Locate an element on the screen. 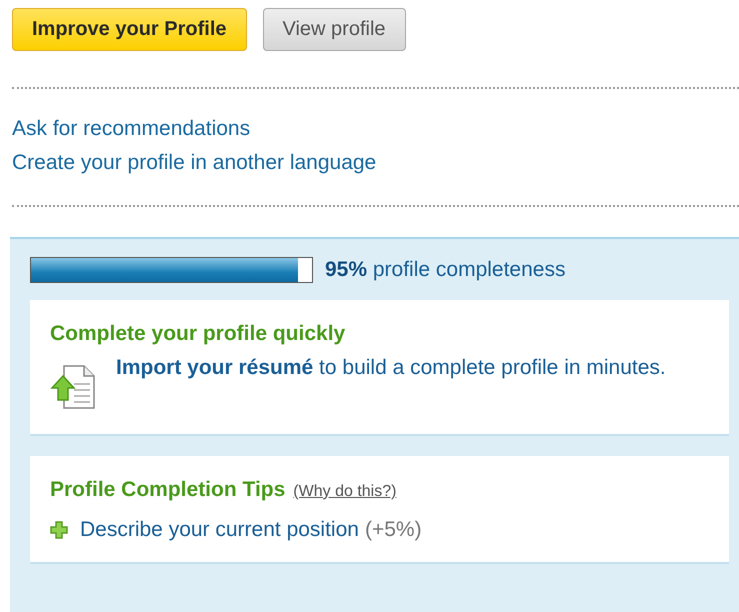 The height and width of the screenshot is (612, 739). card-title: Complete your profile quickly is located at coordinates (198, 334).